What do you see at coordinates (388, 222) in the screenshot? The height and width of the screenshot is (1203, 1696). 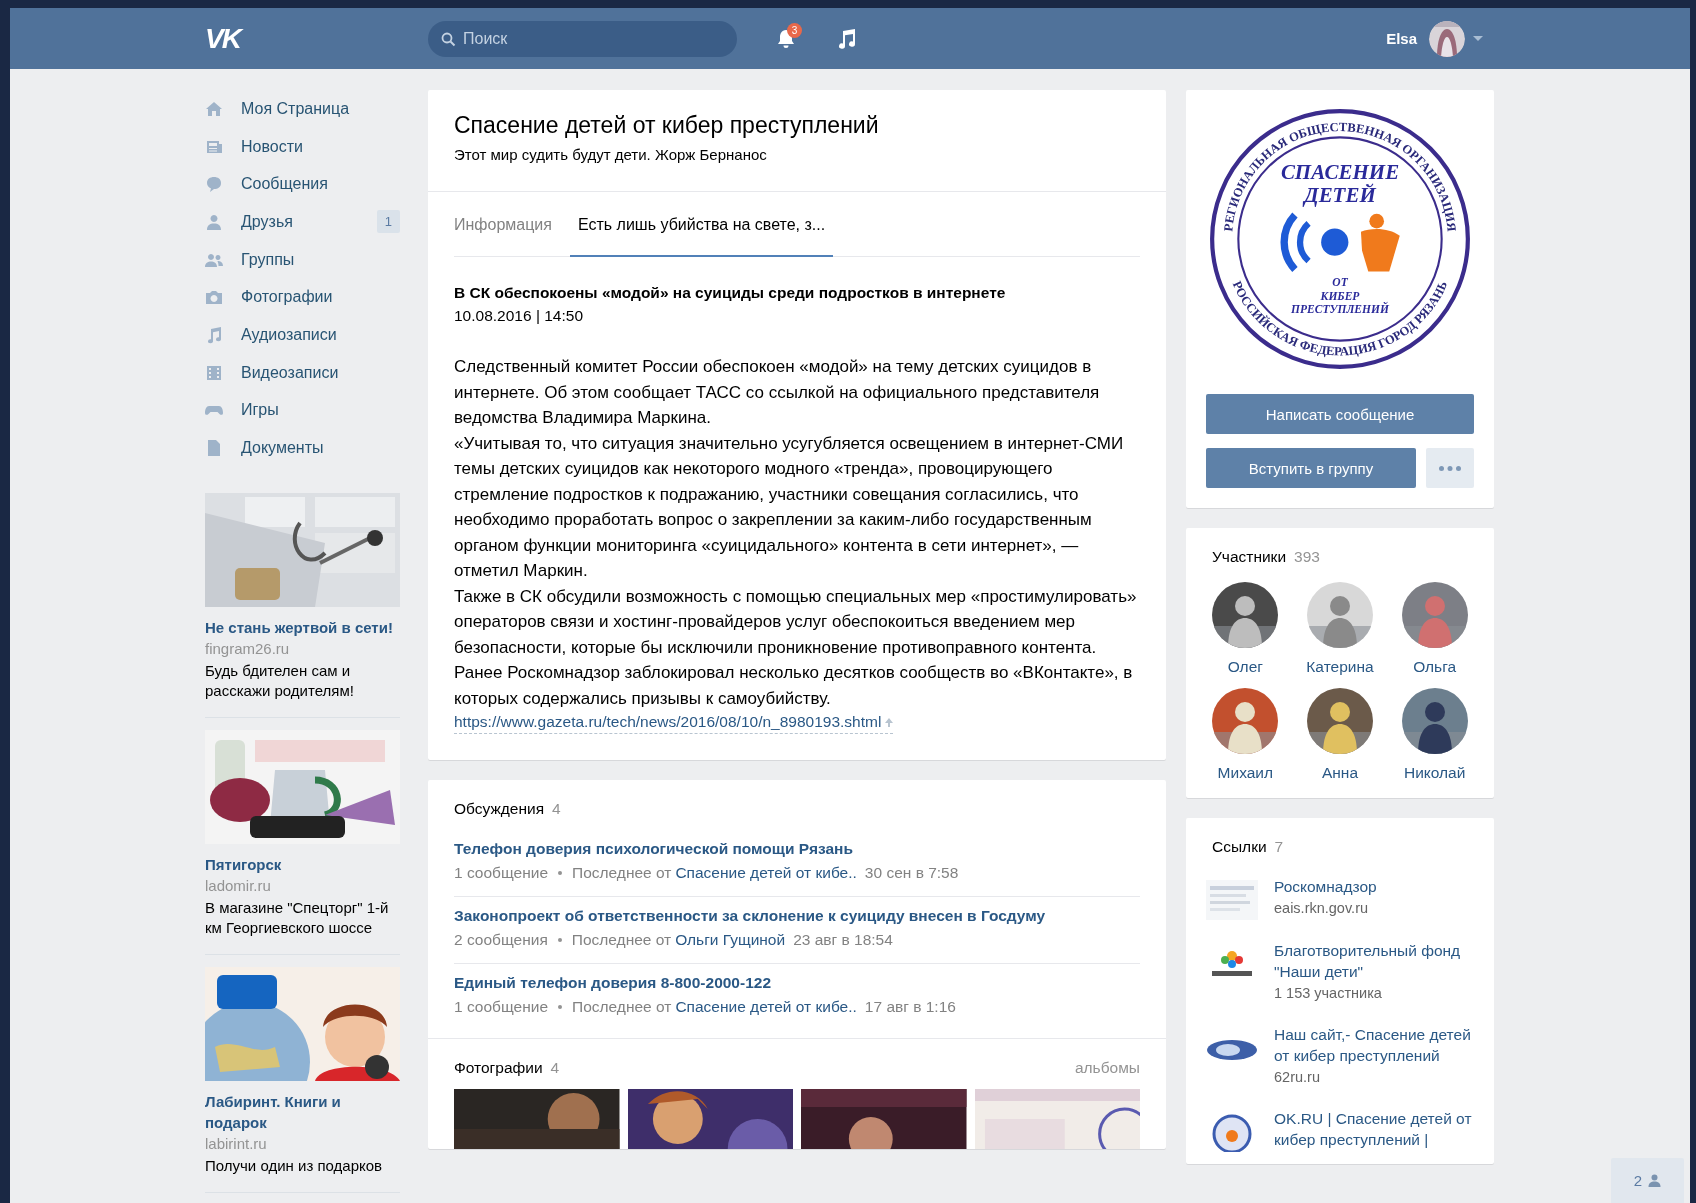 I see `count-badge: 1` at bounding box center [388, 222].